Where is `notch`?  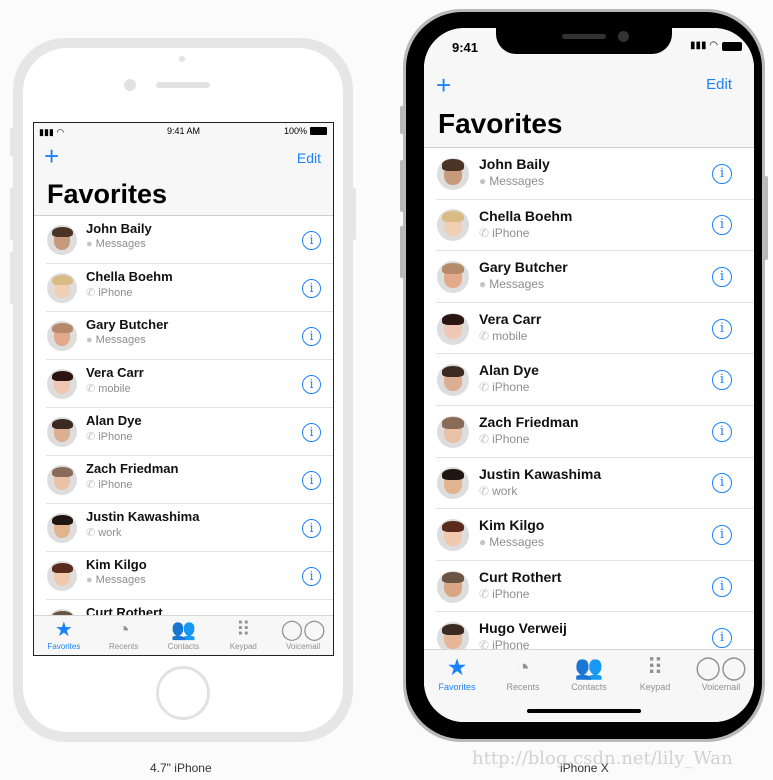 notch is located at coordinates (584, 41).